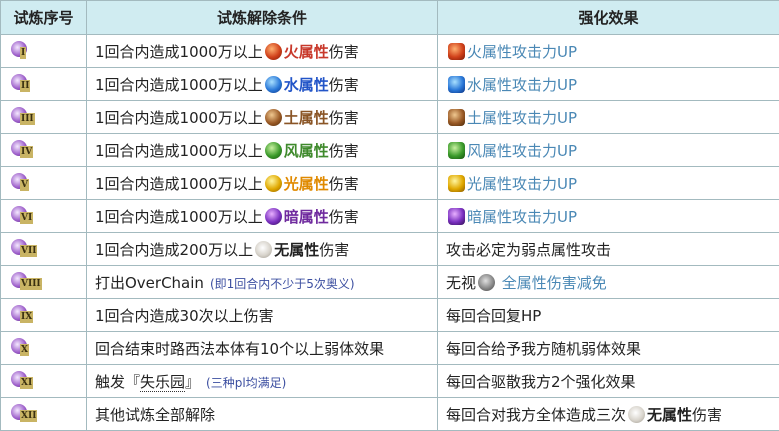 Image resolution: width=779 pixels, height=431 pixels. What do you see at coordinates (262, 282) in the screenshot?
I see `condition-cell: 打出OverChain(即1回合内不少于5次奥义)` at bounding box center [262, 282].